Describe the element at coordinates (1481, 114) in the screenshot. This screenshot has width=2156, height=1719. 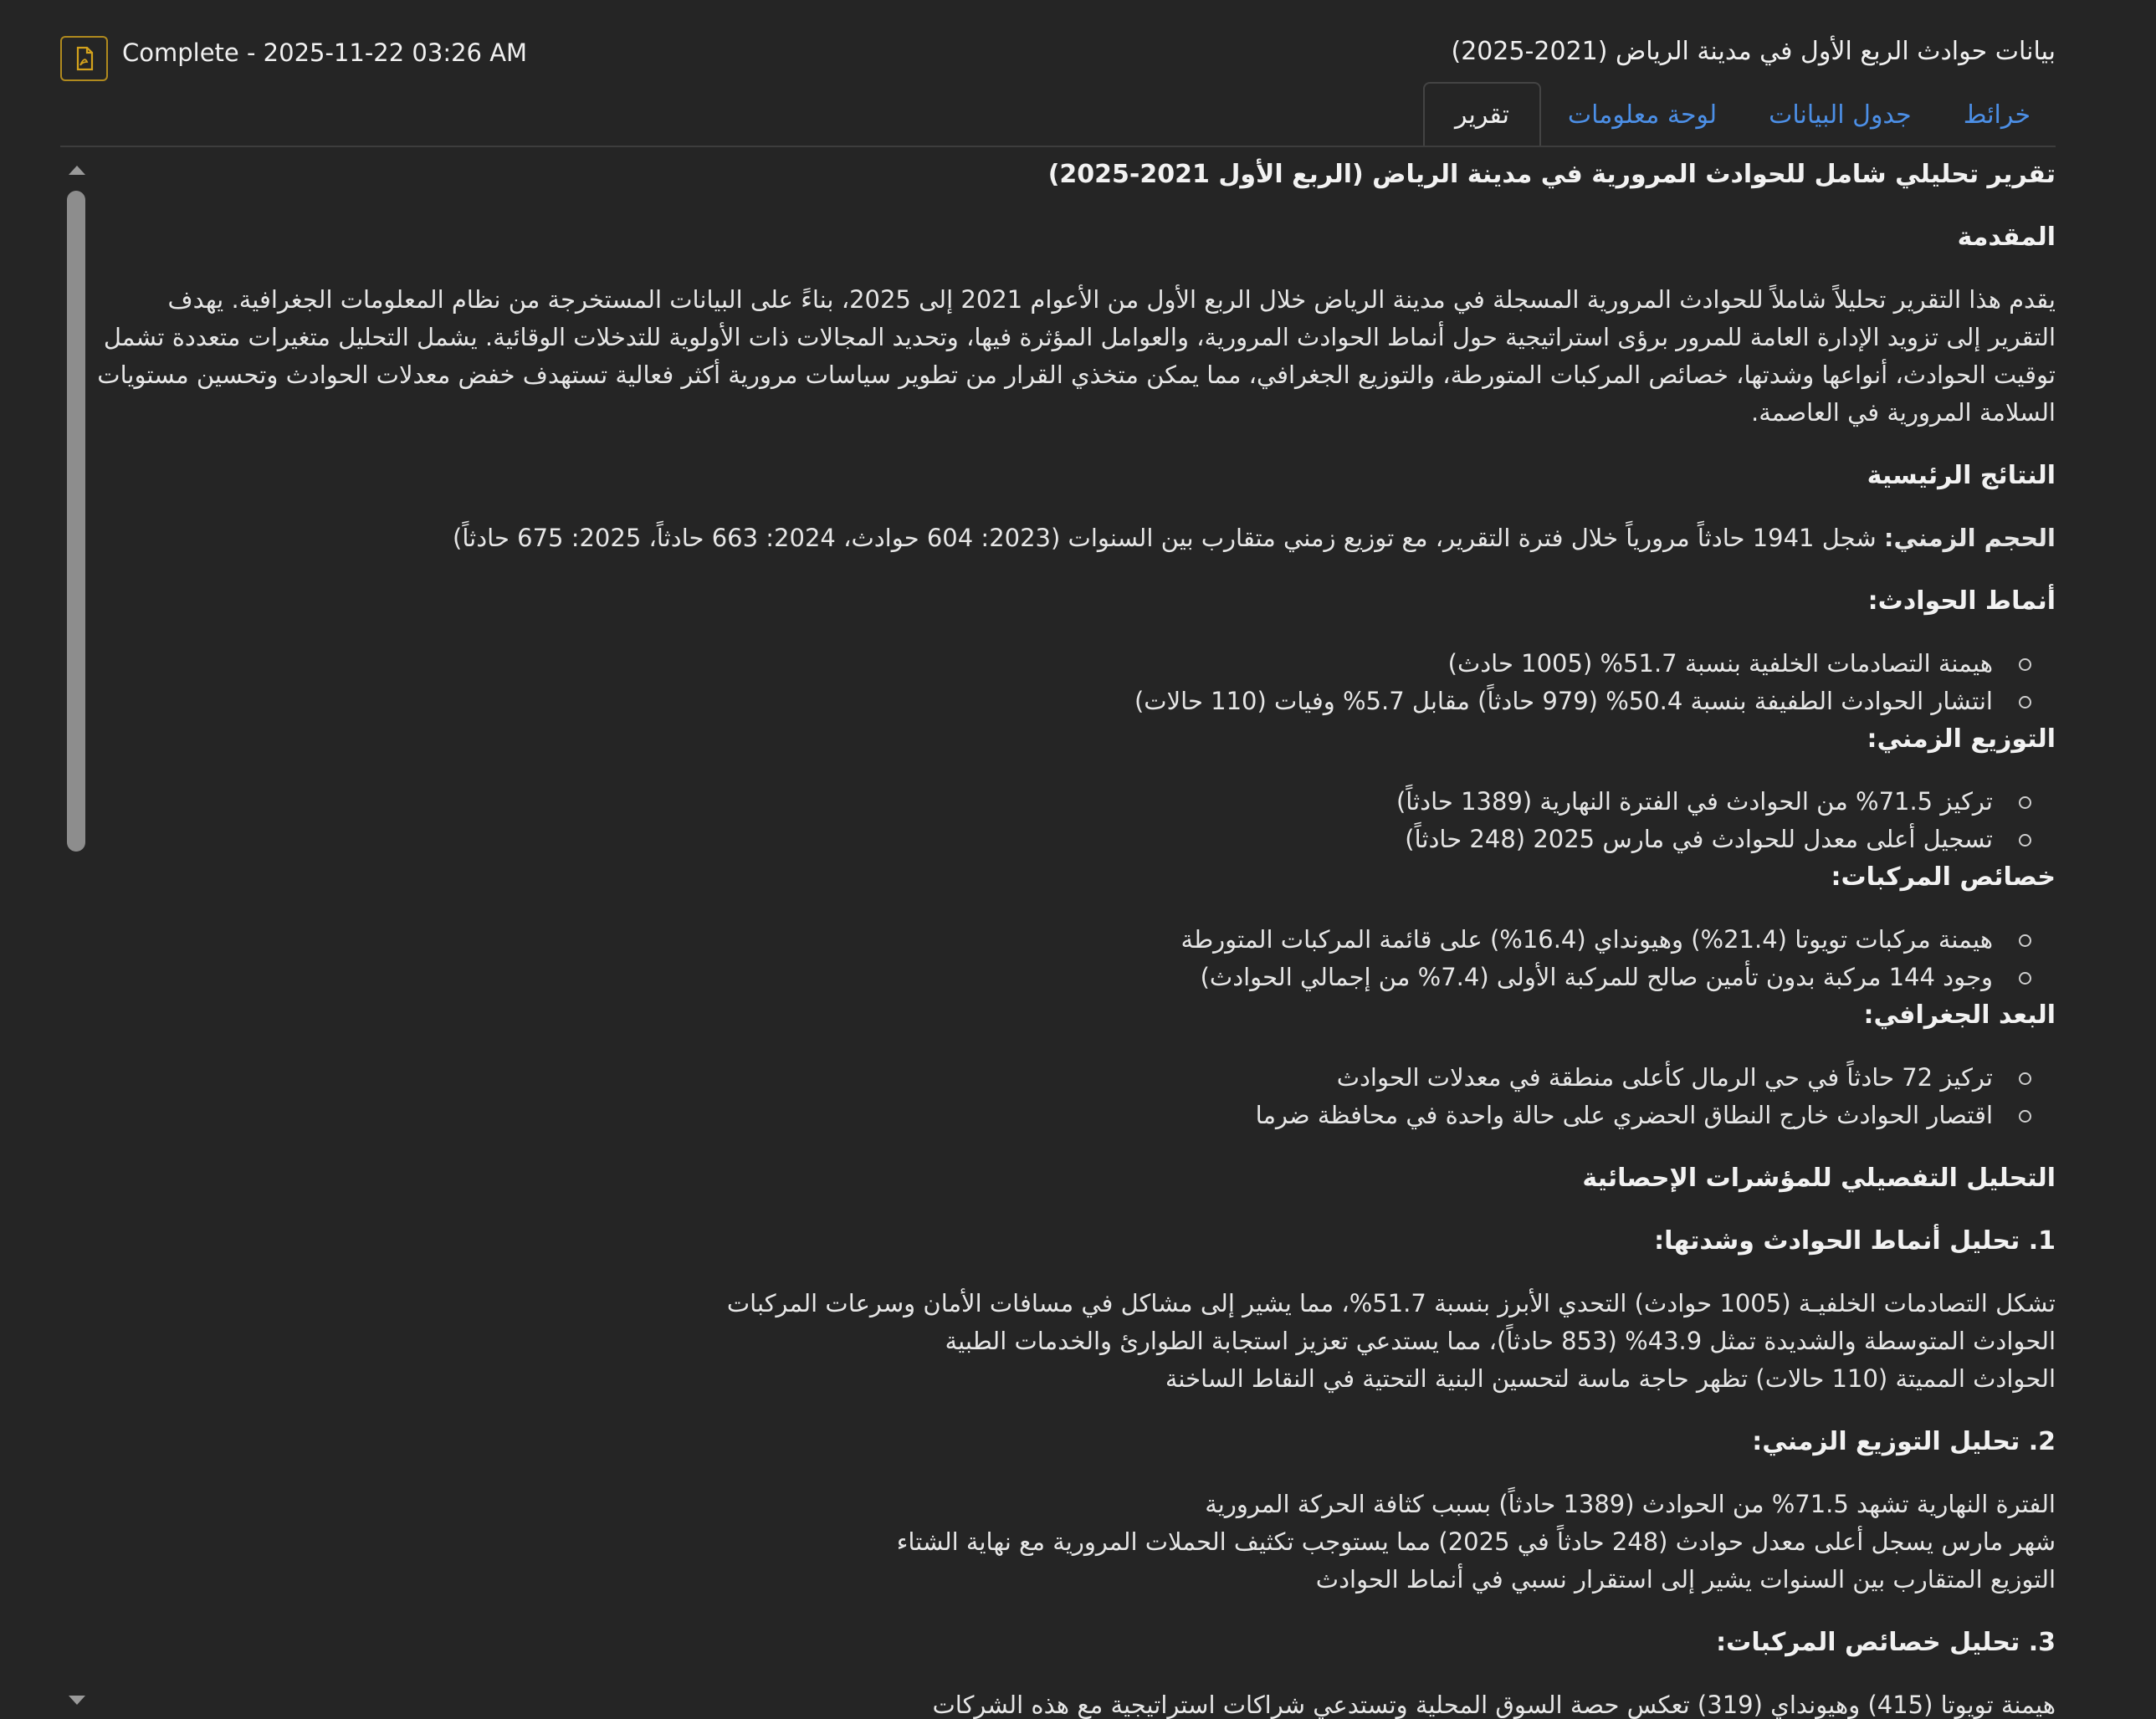
I see `tab-report: تقرير` at that location.